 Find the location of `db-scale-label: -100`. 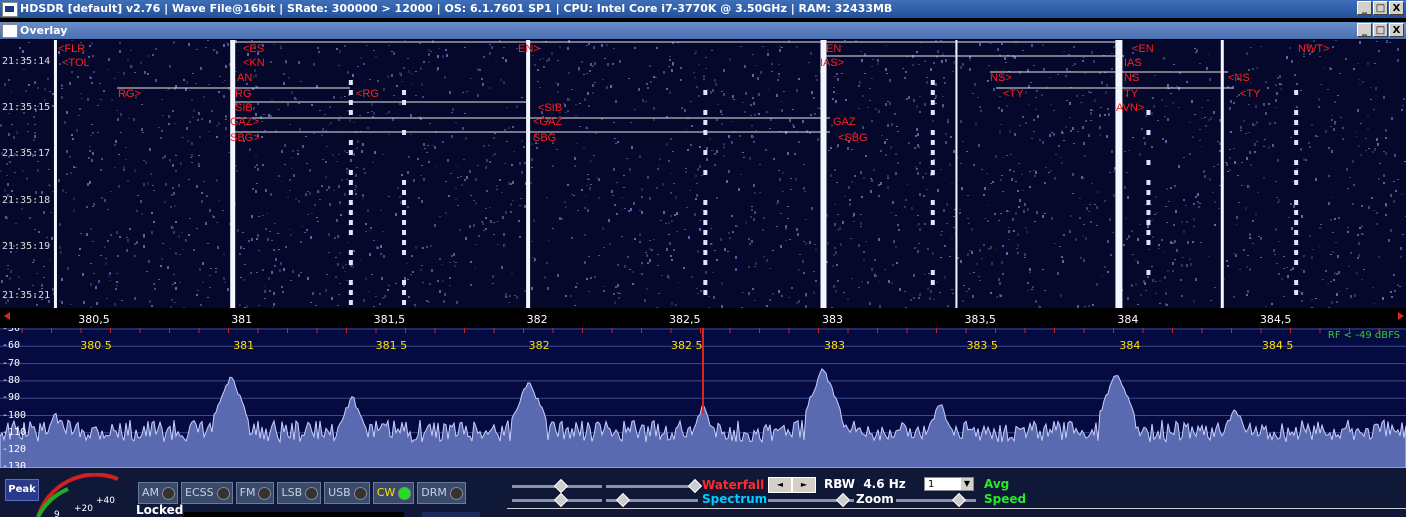

db-scale-label: -100 is located at coordinates (14, 415).